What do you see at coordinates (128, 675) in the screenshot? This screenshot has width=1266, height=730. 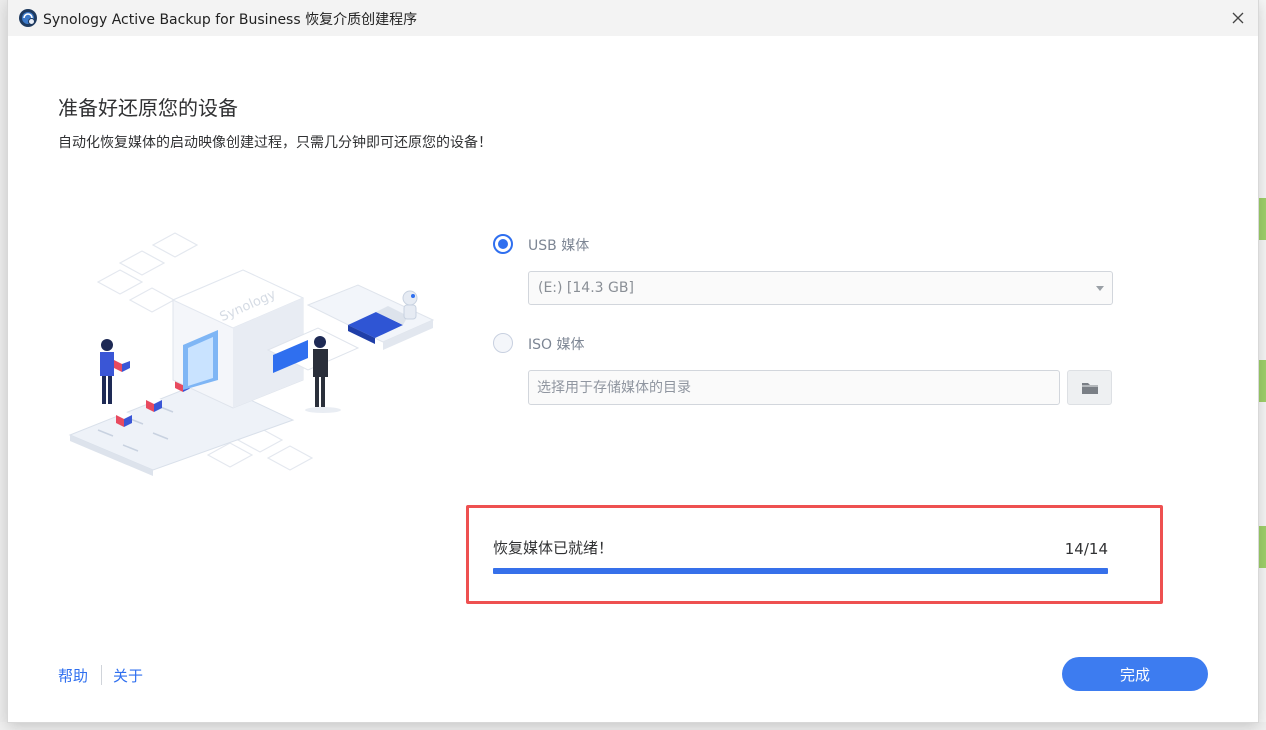 I see `about-link: 关于` at bounding box center [128, 675].